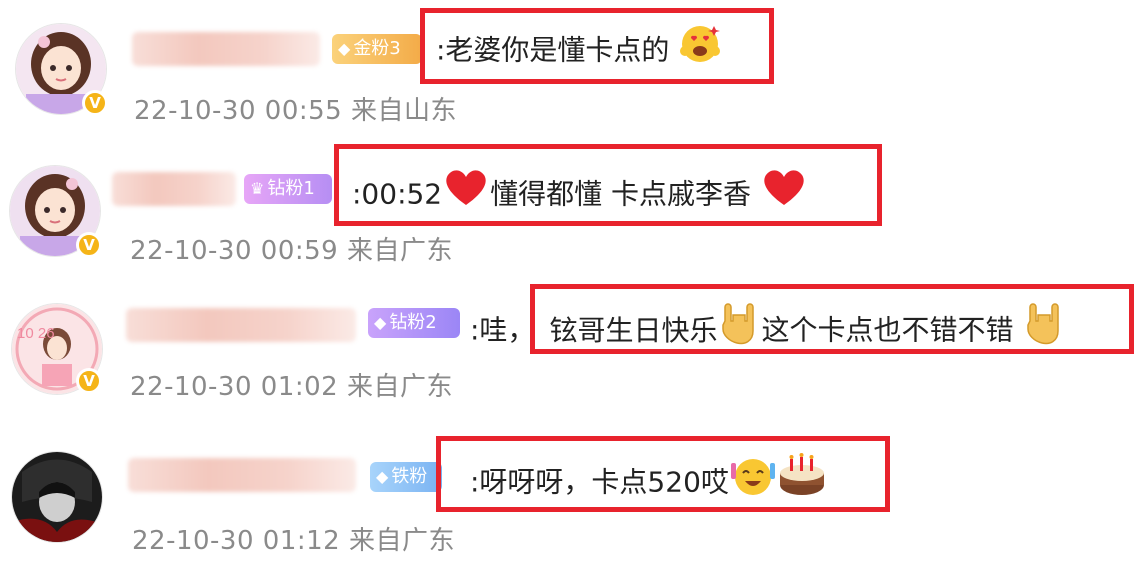  I want to click on comment-meta: 22-10-30 01:12 来自广东, so click(293, 538).